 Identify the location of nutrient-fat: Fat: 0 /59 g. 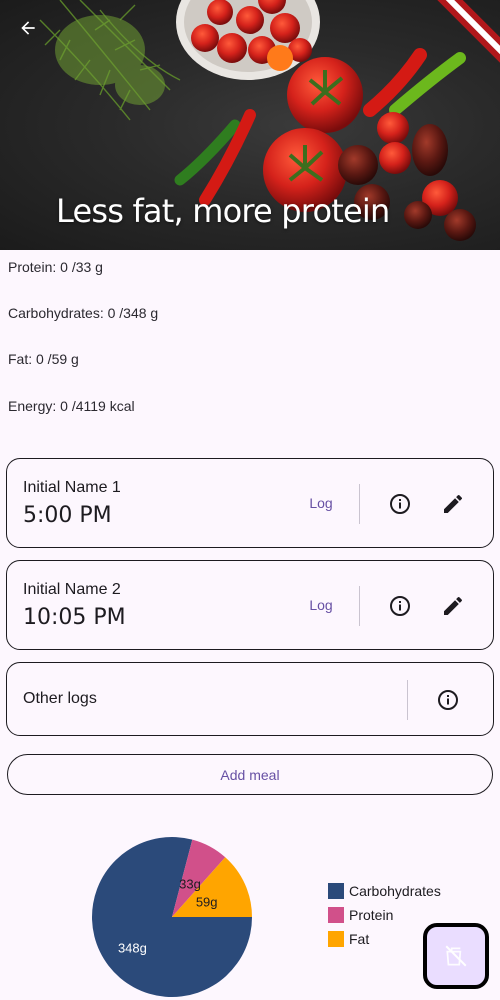
(43, 359).